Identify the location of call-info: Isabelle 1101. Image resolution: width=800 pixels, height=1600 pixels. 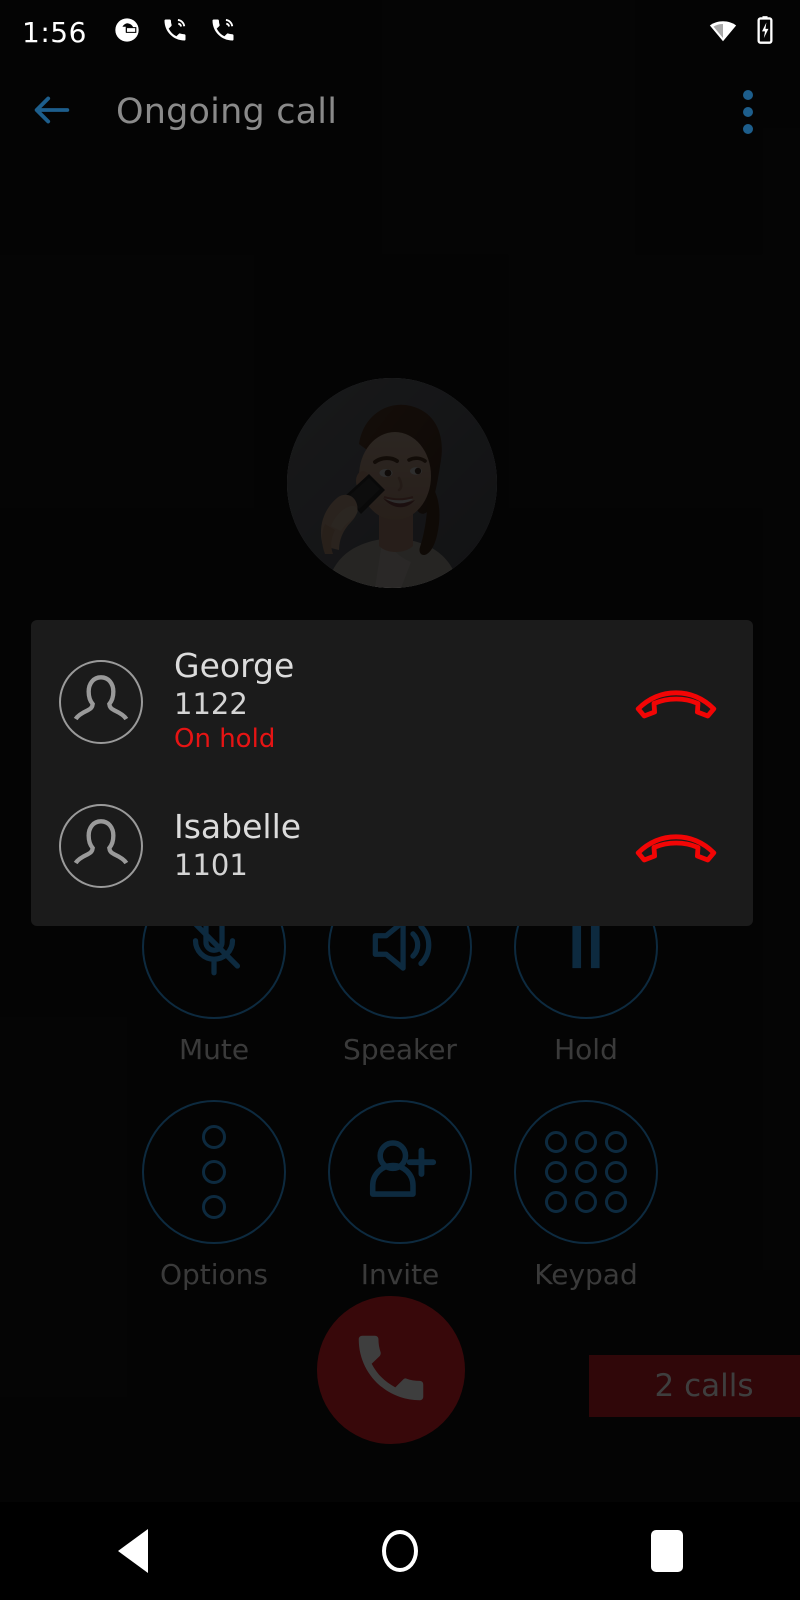
(400, 844).